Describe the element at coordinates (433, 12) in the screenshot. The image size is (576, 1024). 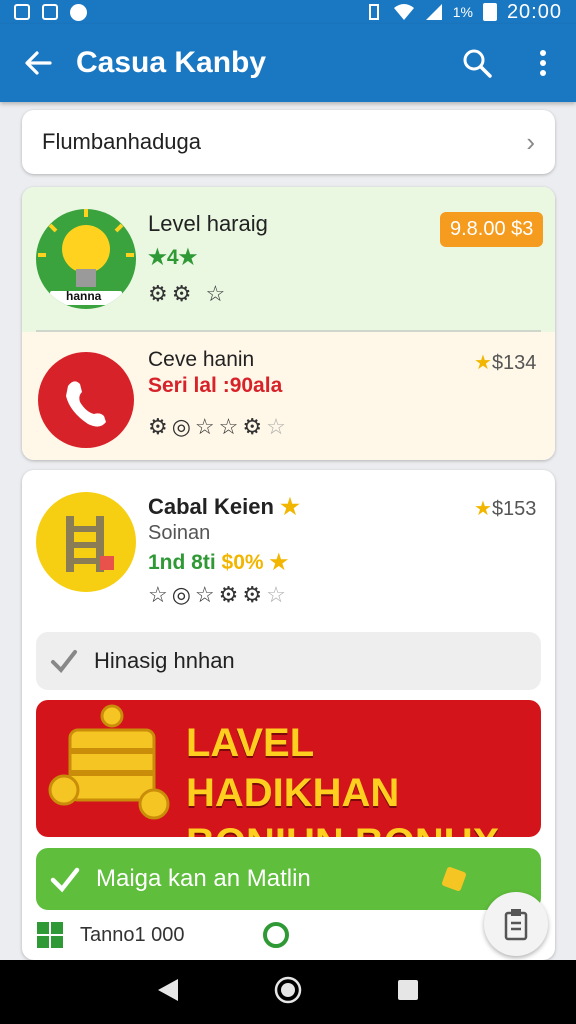
I see `signal-icon` at that location.